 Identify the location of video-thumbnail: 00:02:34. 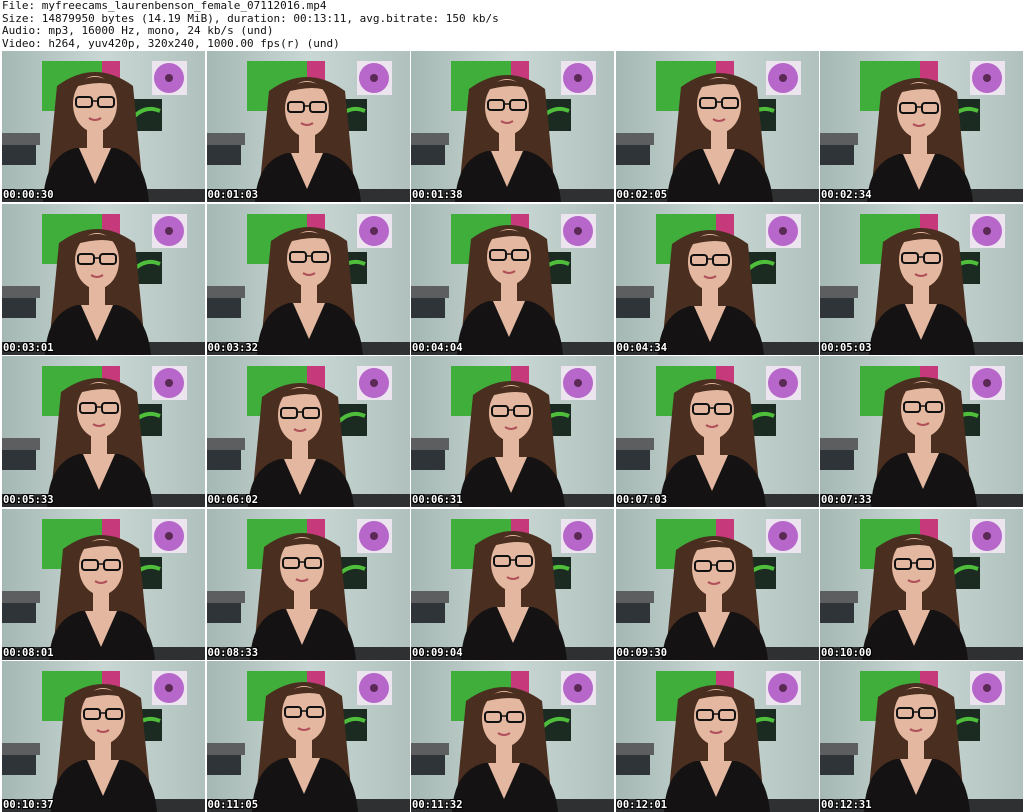
(921, 126).